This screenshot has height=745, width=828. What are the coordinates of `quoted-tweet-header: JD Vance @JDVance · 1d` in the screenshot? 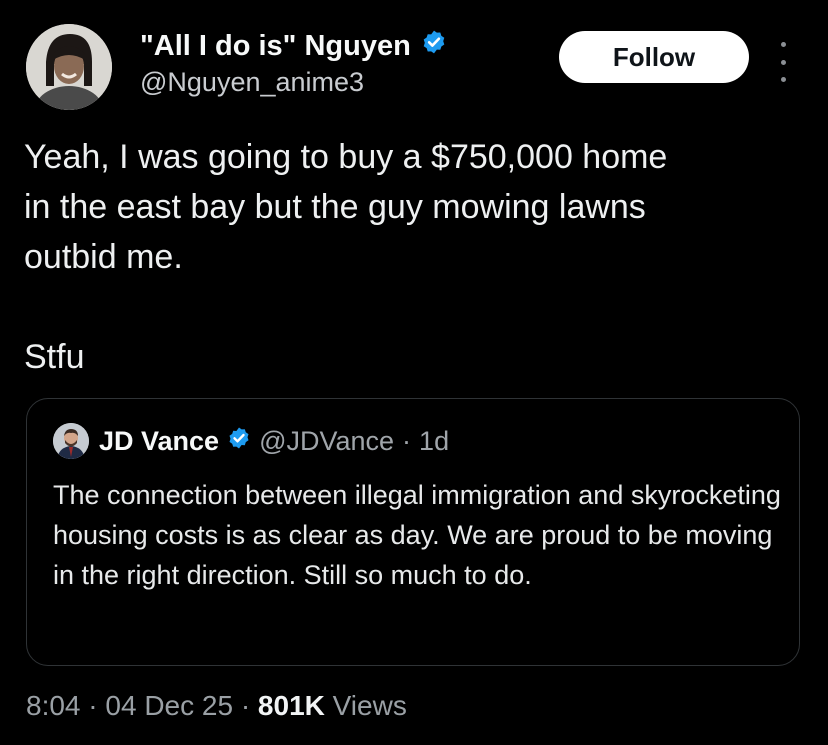 It's located at (251, 441).